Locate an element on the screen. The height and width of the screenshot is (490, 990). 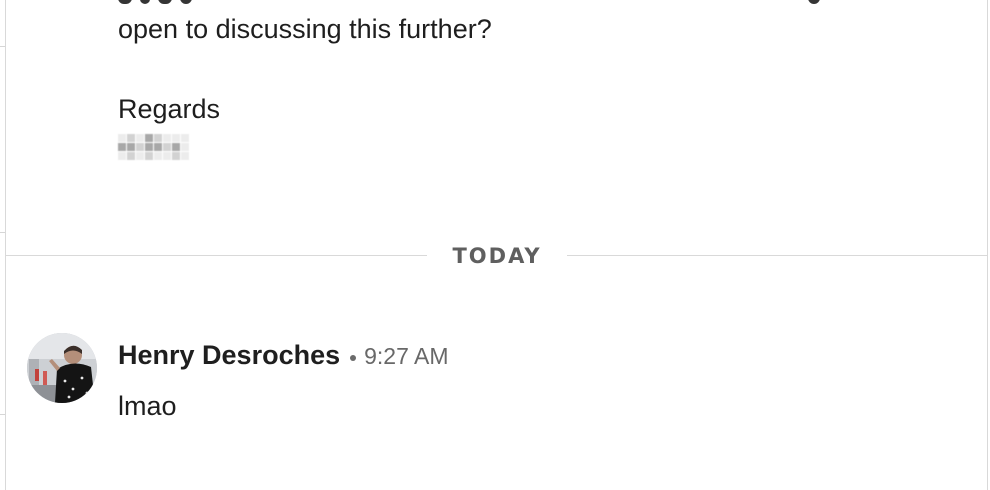
separator-dot is located at coordinates (353, 357).